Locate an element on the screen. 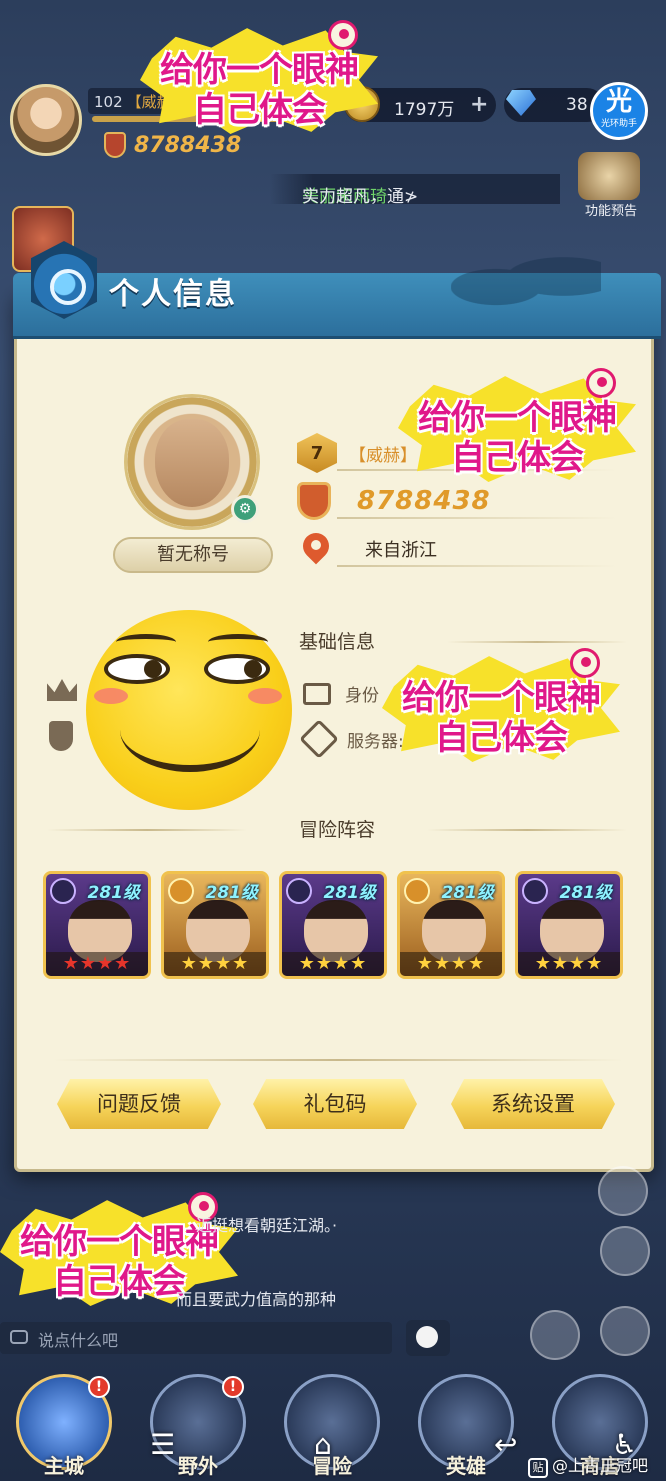  crown-icon is located at coordinates (62, 690).